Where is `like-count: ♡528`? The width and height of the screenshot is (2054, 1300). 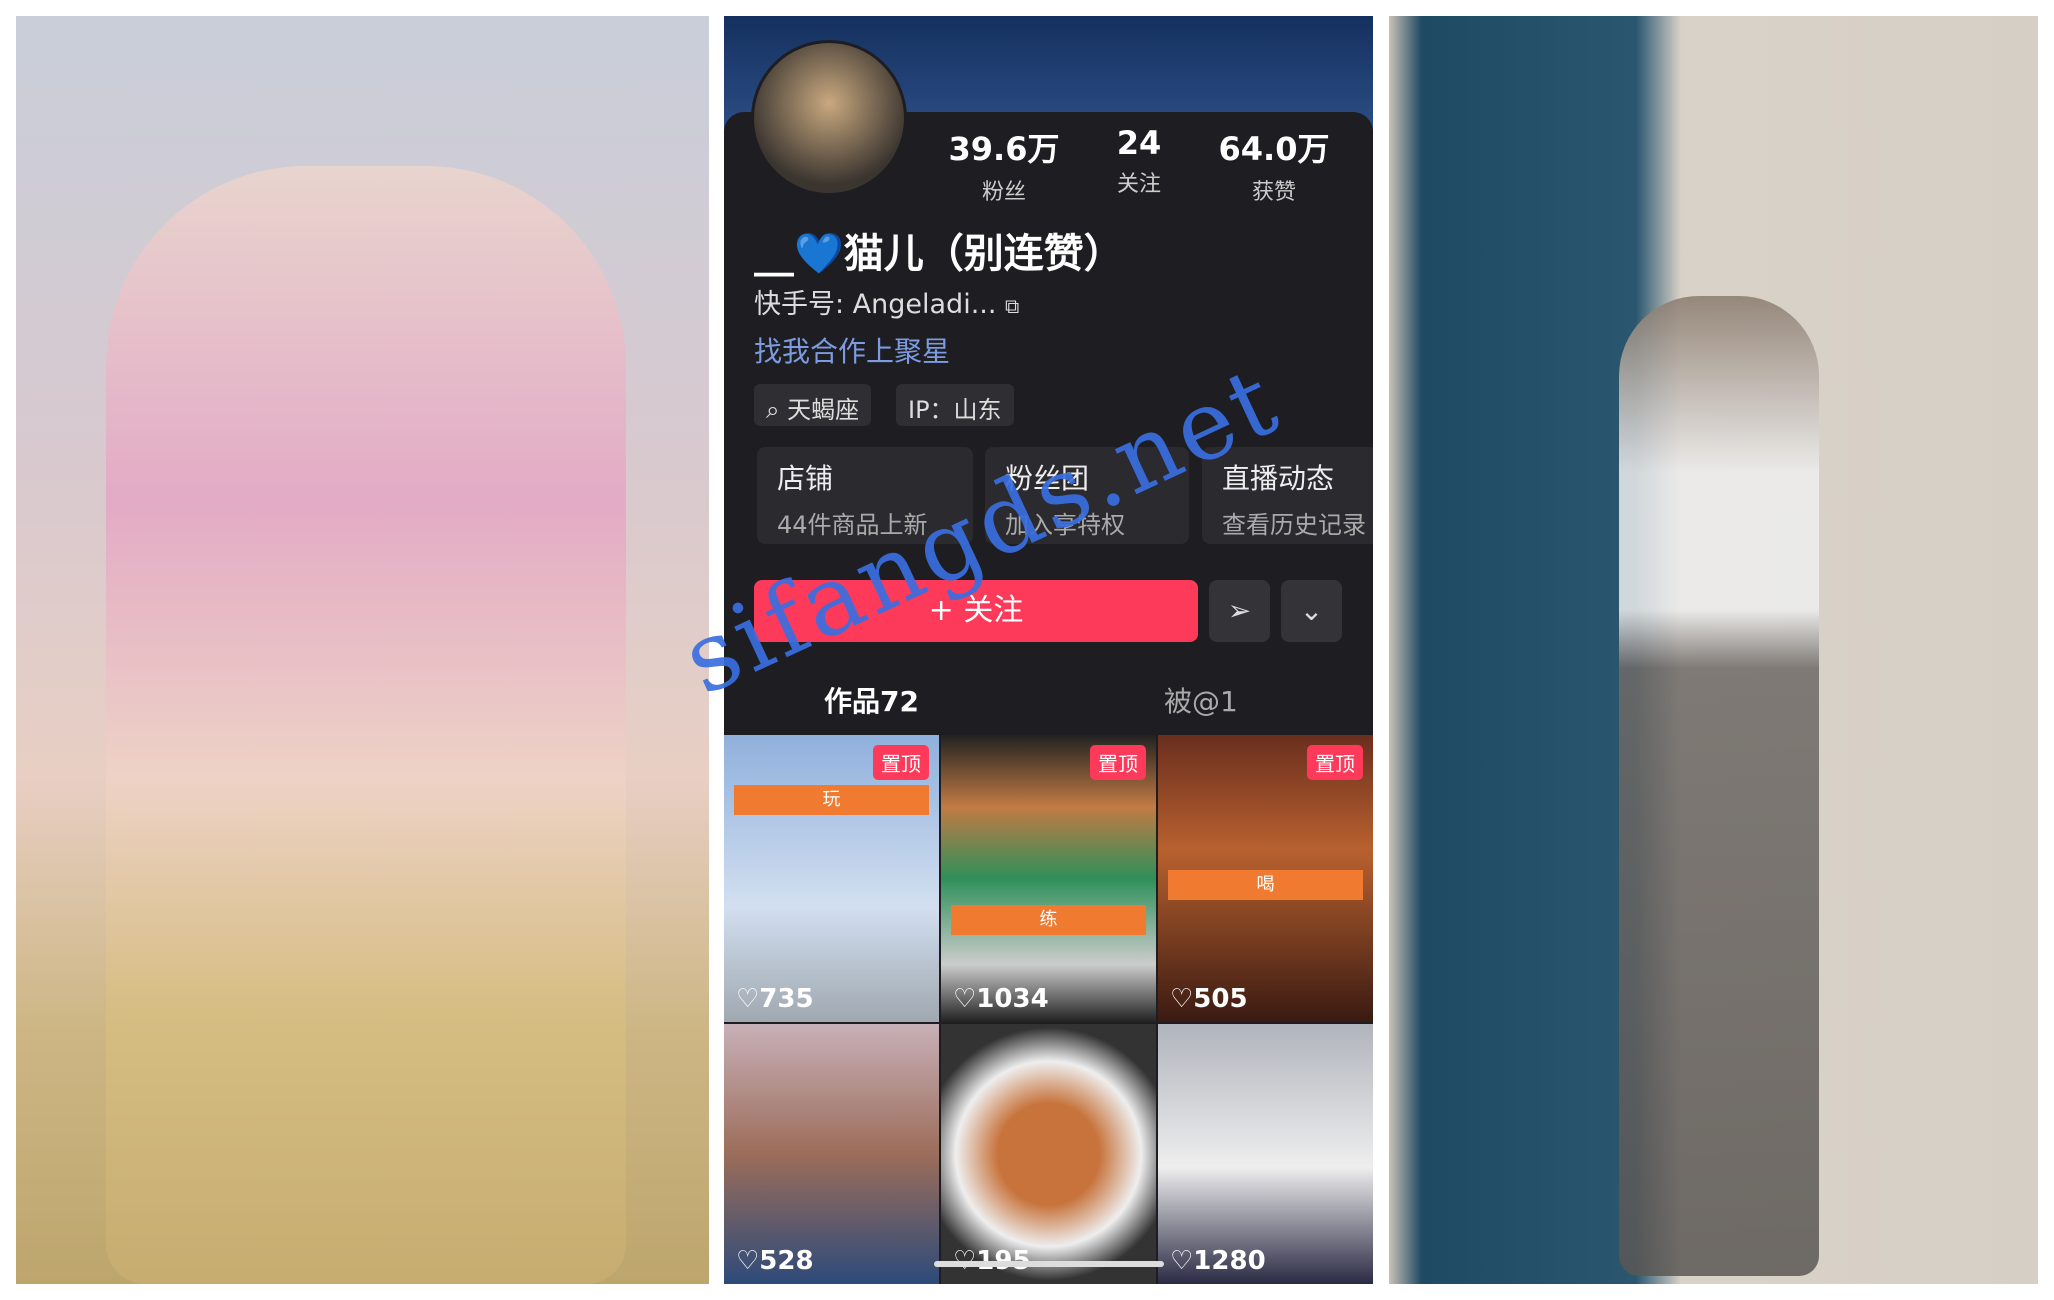
like-count: ♡528 is located at coordinates (775, 1261).